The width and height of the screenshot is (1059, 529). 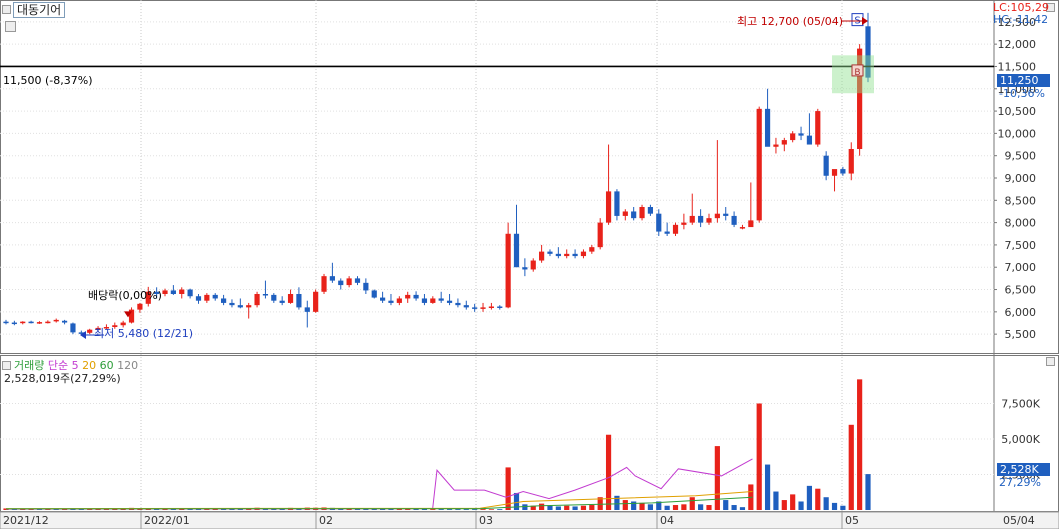 What do you see at coordinates (75, 365) in the screenshot?
I see `ma5-label: 5` at bounding box center [75, 365].